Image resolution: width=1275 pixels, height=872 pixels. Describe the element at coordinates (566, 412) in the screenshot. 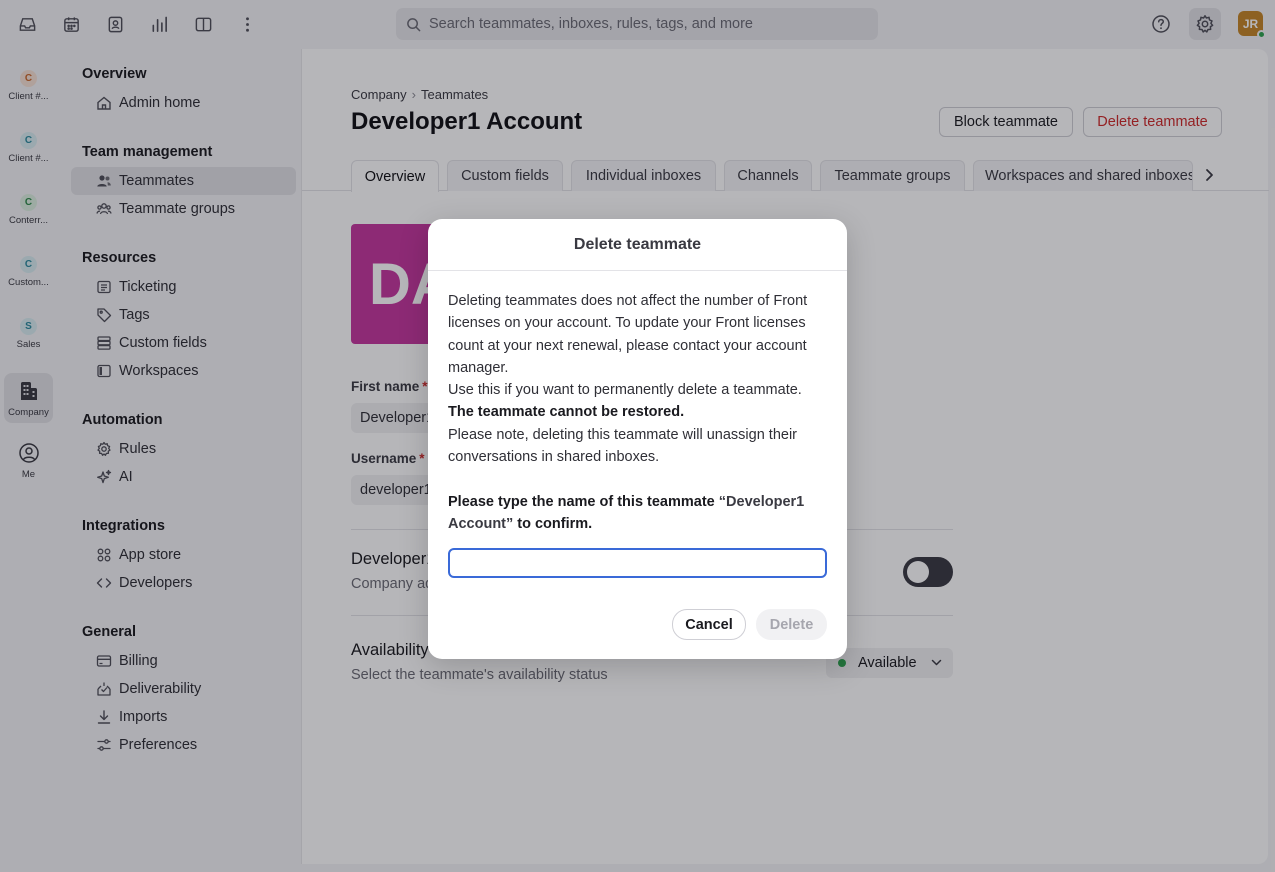

I see `dialog-warning: The teammate cannot be restored.` at that location.